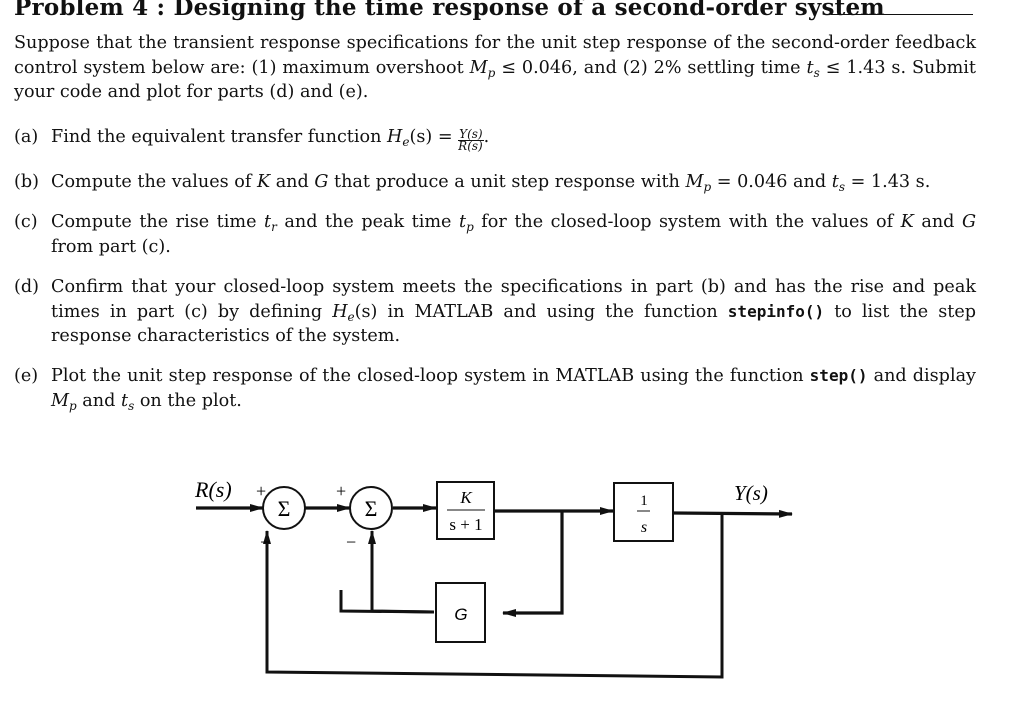 This screenshot has width=1024, height=726. Describe the element at coordinates (465, 524) in the screenshot. I see `plant-denominator: s + 1` at that location.